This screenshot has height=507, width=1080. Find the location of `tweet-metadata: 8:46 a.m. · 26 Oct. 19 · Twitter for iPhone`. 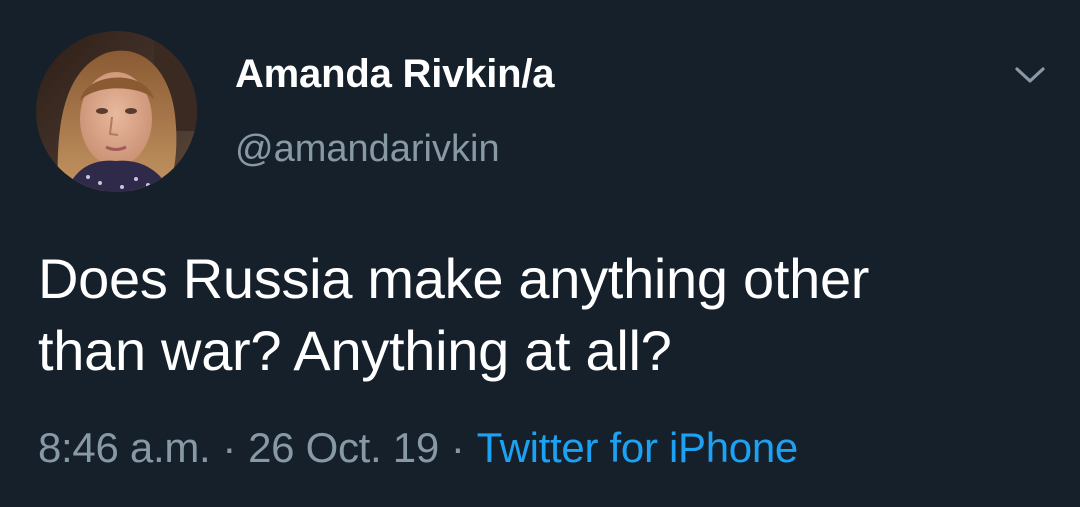

tweet-metadata: 8:46 a.m. · 26 Oct. 19 · Twitter for iPhone is located at coordinates (418, 448).